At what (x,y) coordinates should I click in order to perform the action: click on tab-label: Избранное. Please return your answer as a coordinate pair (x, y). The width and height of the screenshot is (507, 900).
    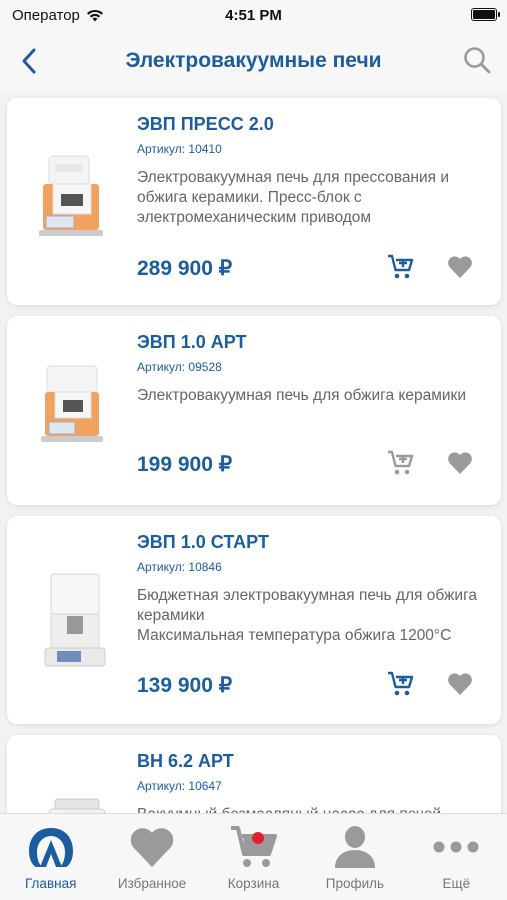
    Looking at the image, I should click on (152, 883).